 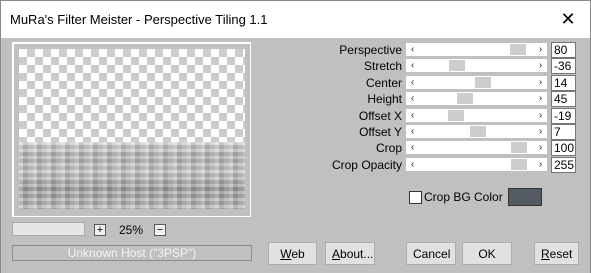 What do you see at coordinates (380, 132) in the screenshot?
I see `param-label: Offset Y` at bounding box center [380, 132].